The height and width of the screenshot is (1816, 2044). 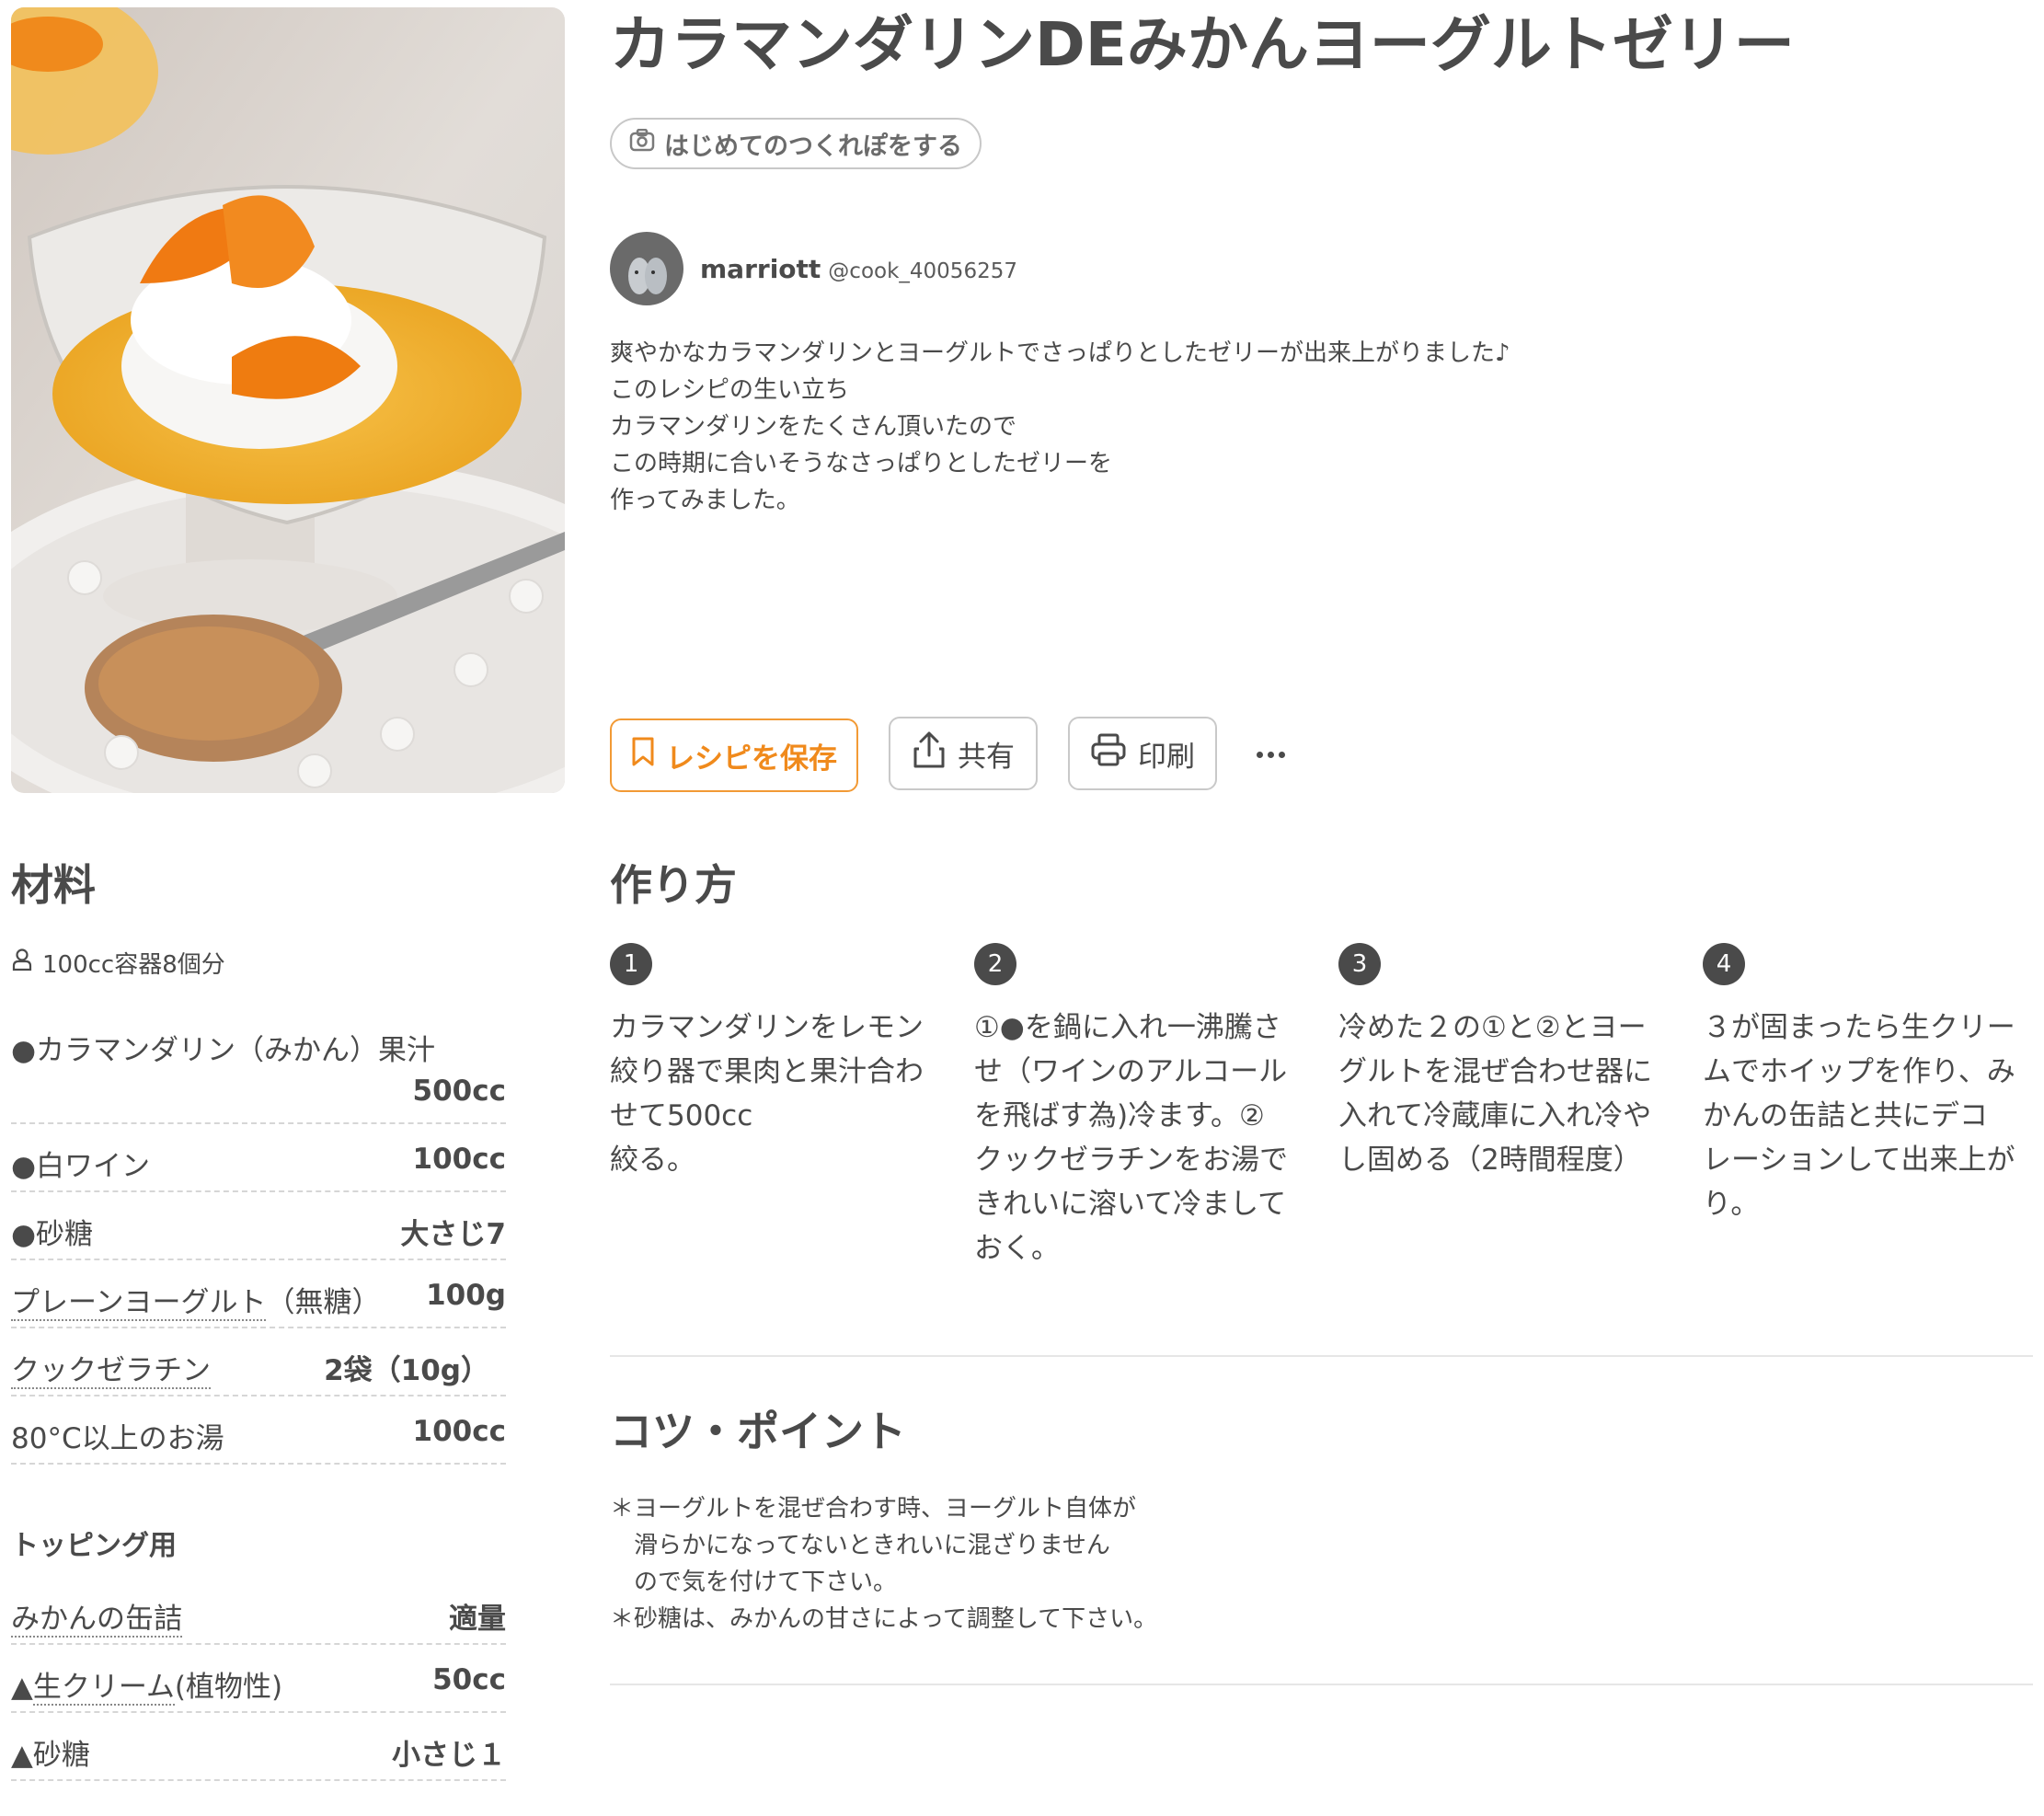 What do you see at coordinates (52, 1234) in the screenshot?
I see `ingredient-name: ●砂糖` at bounding box center [52, 1234].